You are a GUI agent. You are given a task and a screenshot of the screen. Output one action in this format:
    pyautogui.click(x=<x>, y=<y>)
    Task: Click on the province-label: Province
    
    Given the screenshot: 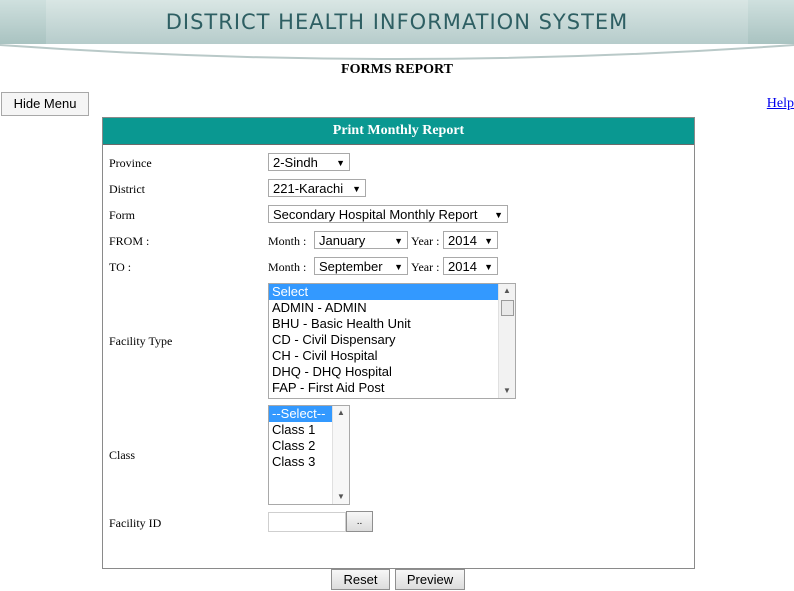 What is the action you would take?
    pyautogui.click(x=130, y=163)
    